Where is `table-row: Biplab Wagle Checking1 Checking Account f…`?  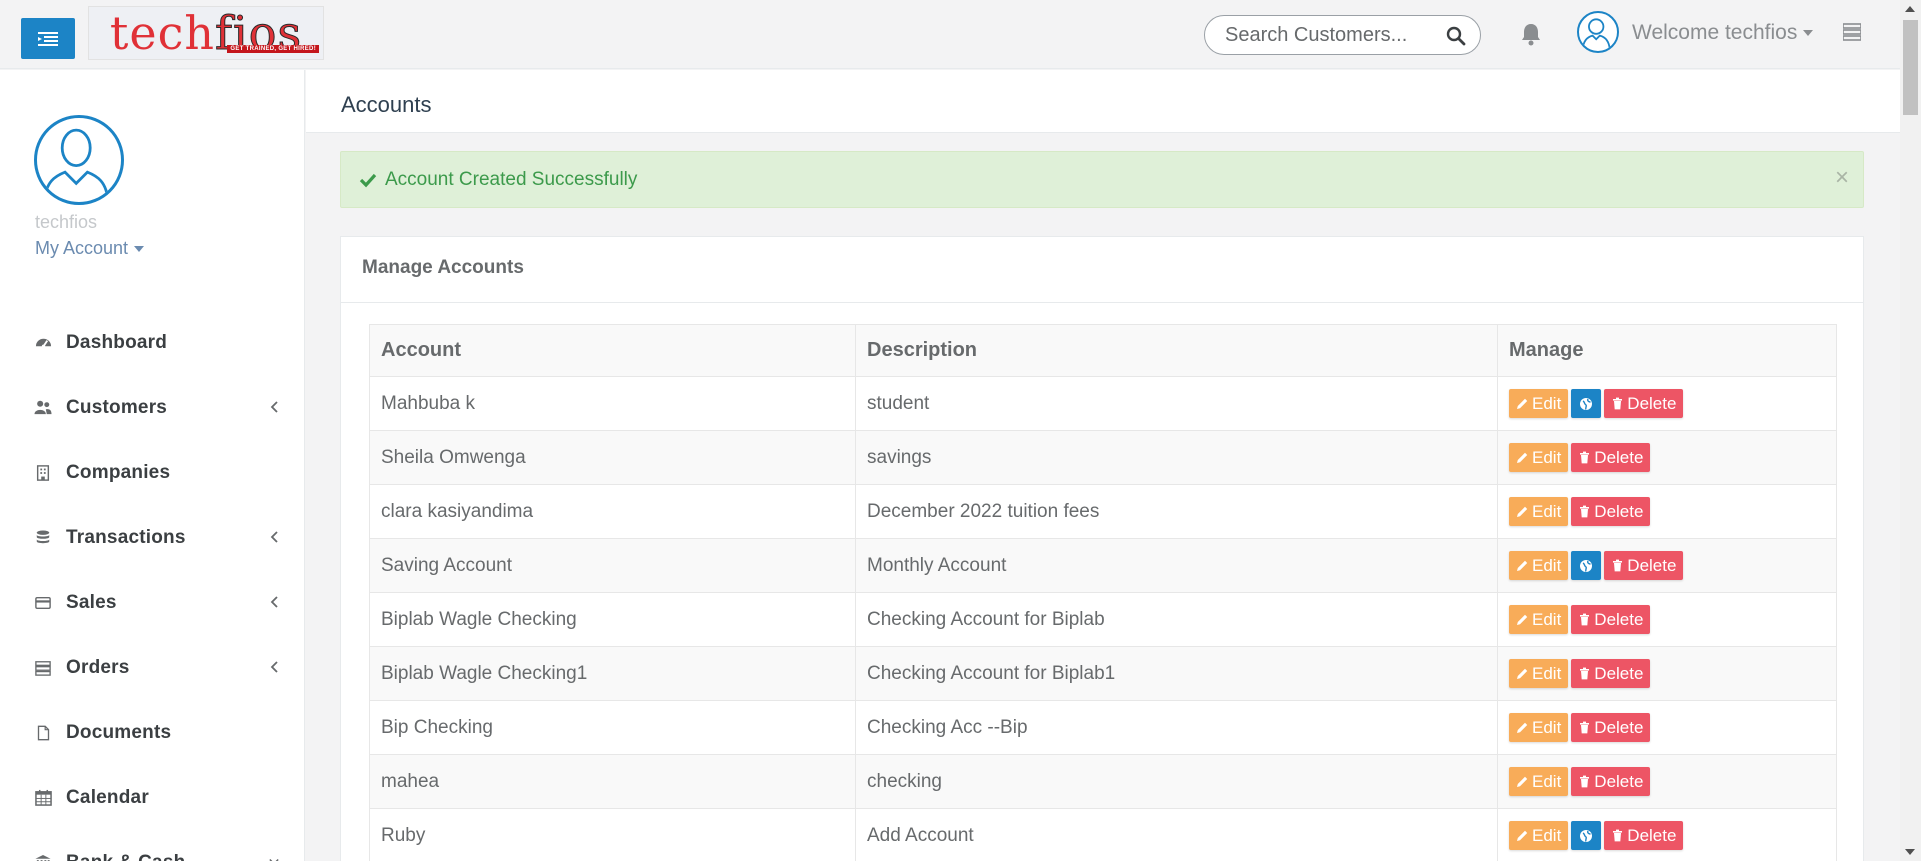
table-row: Biplab Wagle Checking1 Checking Account f… is located at coordinates (1103, 673).